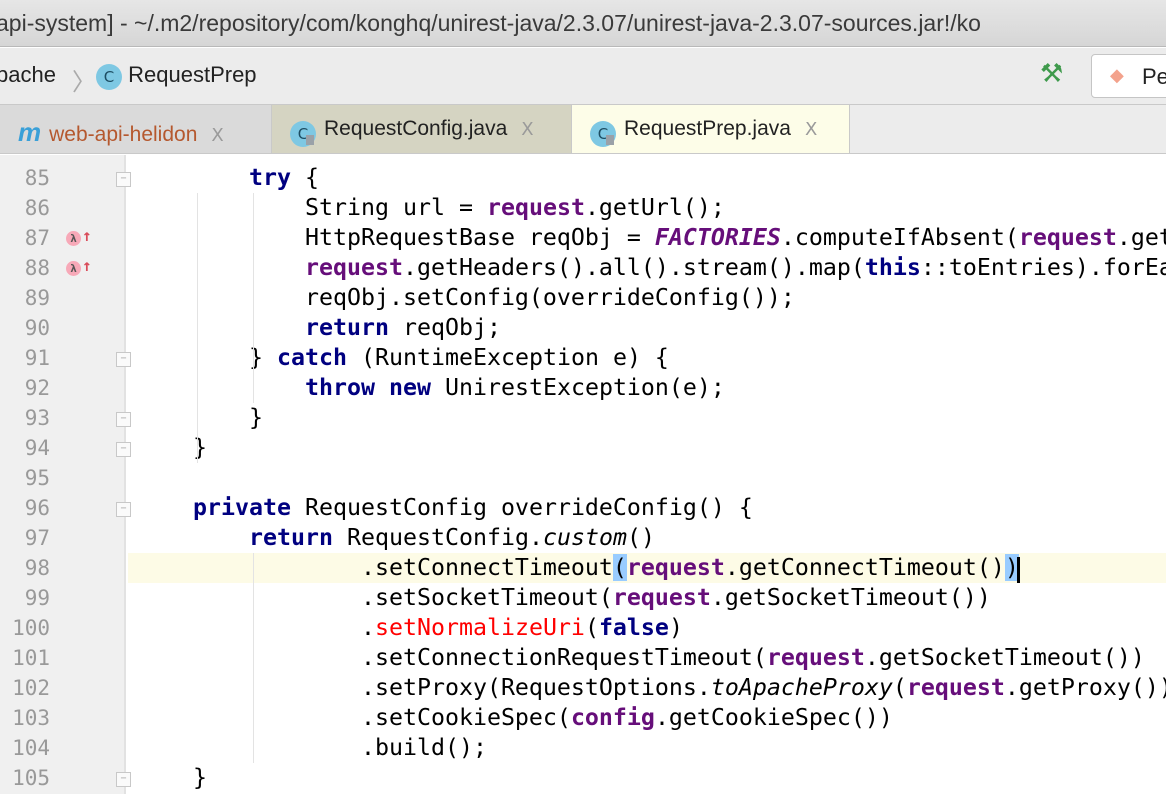 The width and height of the screenshot is (1166, 794). I want to click on breadcrumb-package: pache, so click(28, 75).